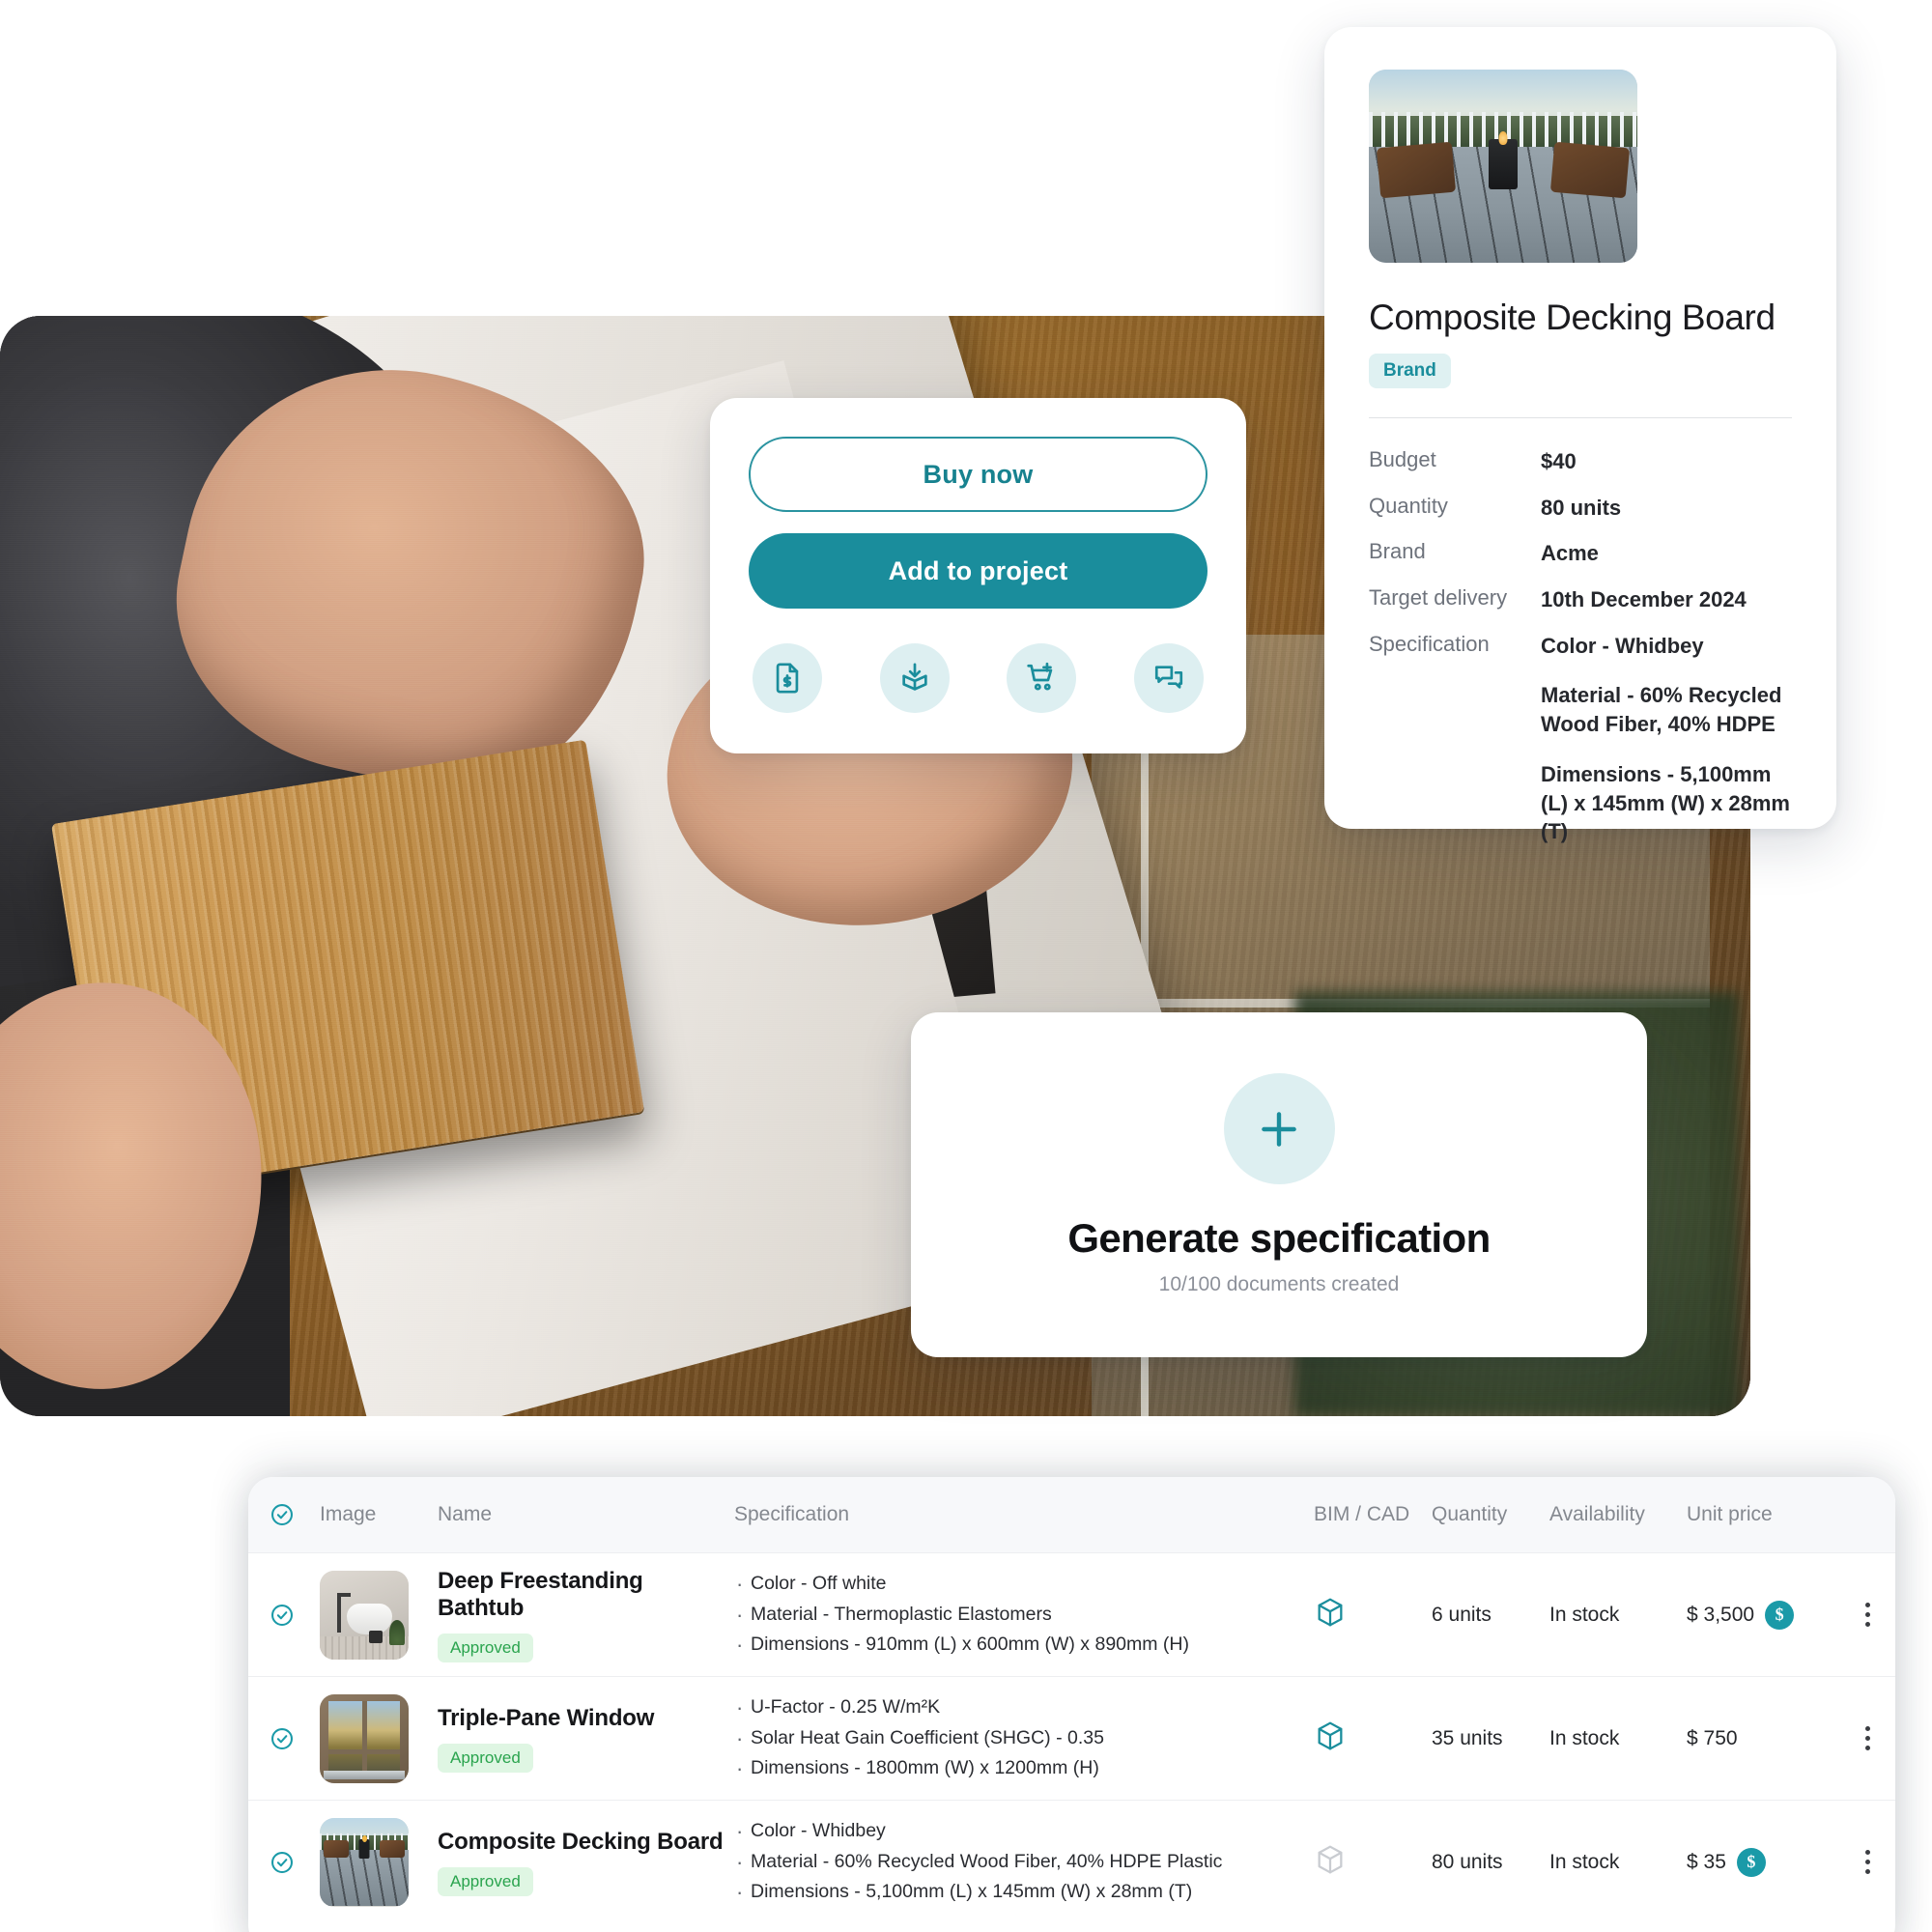 Image resolution: width=1932 pixels, height=1932 pixels. I want to click on spec-item: Color - Whidbey, so click(1024, 1831).